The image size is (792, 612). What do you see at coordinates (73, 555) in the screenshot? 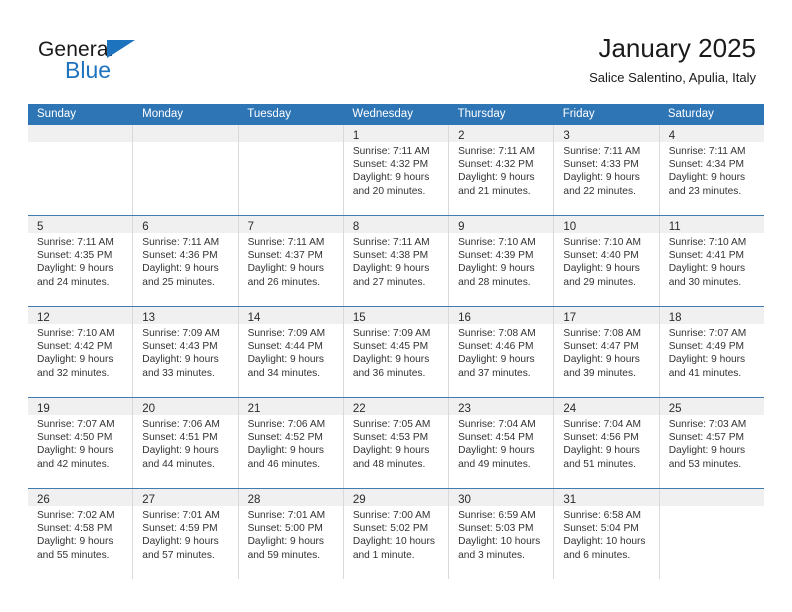
I see `daylight-text-line2: and 55 minutes.` at bounding box center [73, 555].